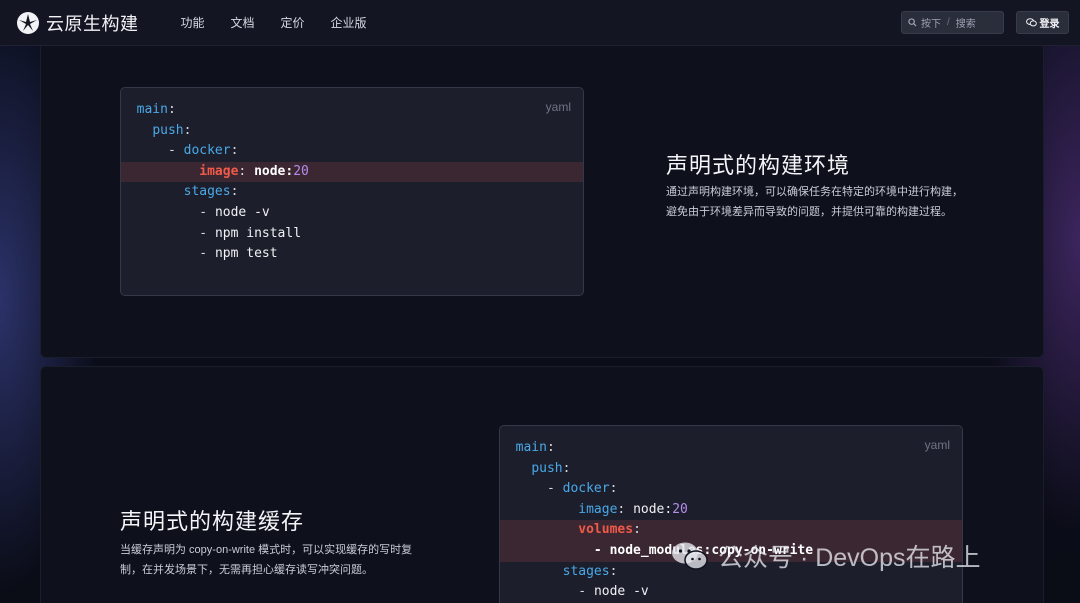 This screenshot has width=1080, height=603. What do you see at coordinates (212, 521) in the screenshot?
I see `feature-title-build-cache: 声明式的构建缓存` at bounding box center [212, 521].